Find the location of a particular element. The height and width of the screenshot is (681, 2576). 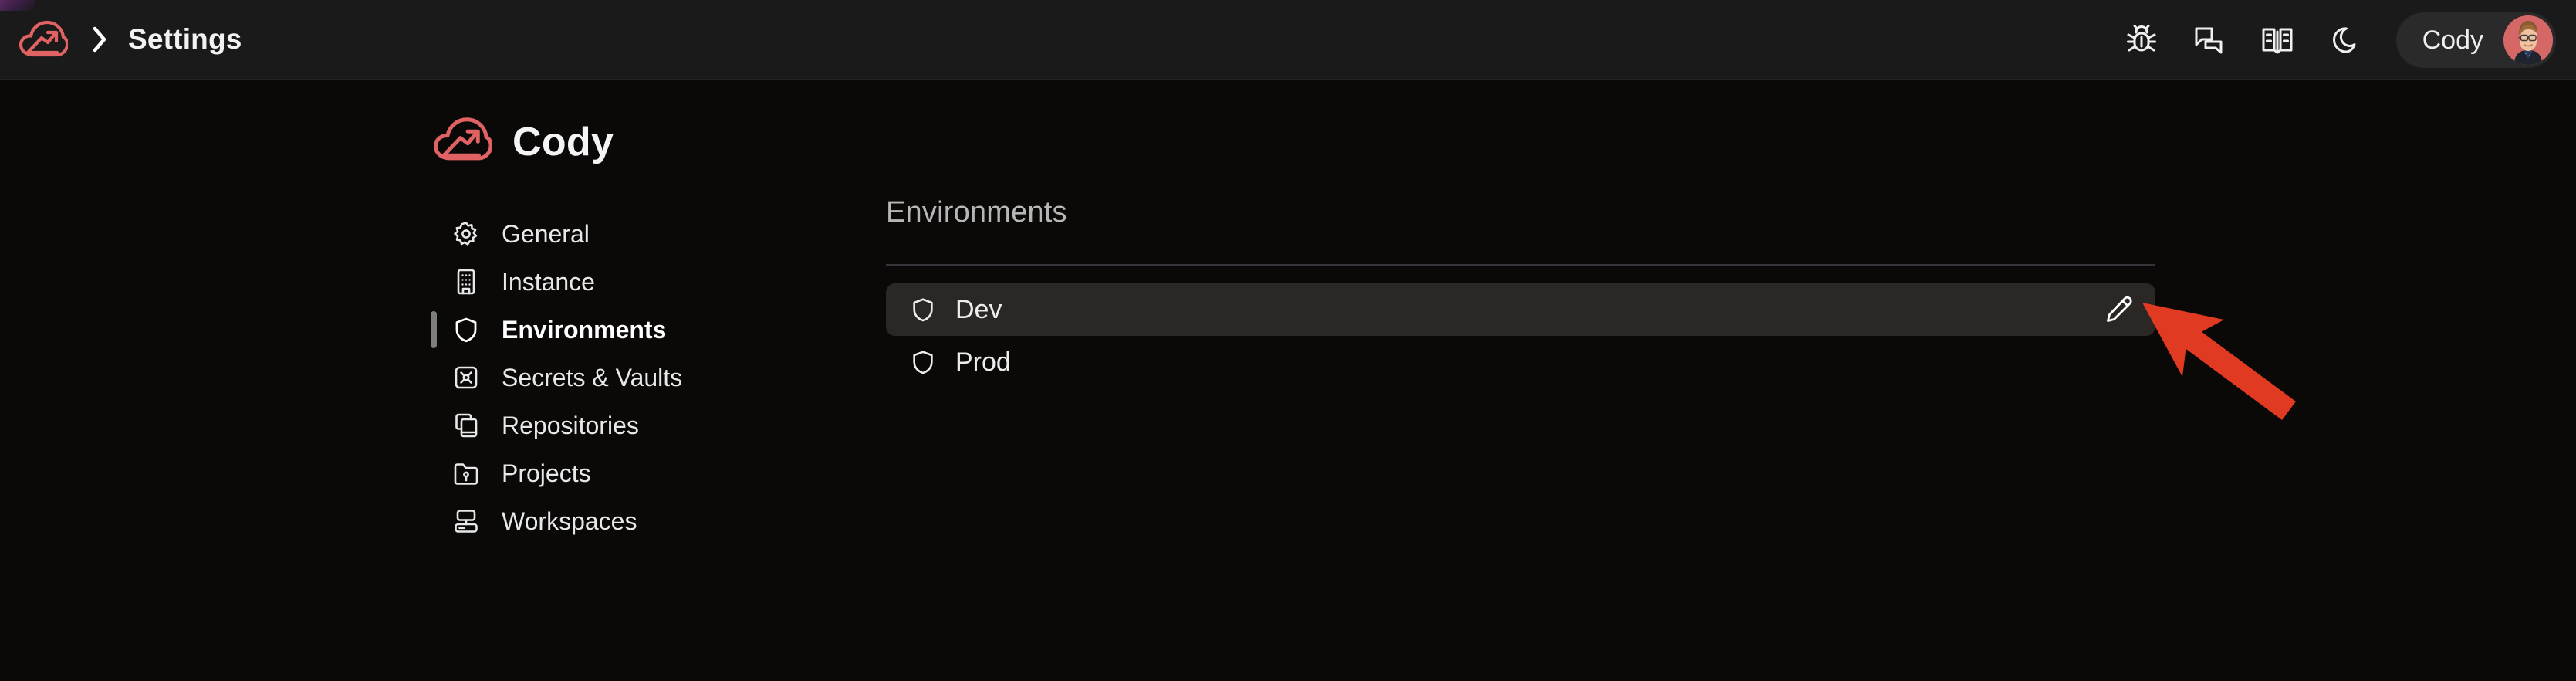

environment-row-prod: Prod is located at coordinates (1520, 362).